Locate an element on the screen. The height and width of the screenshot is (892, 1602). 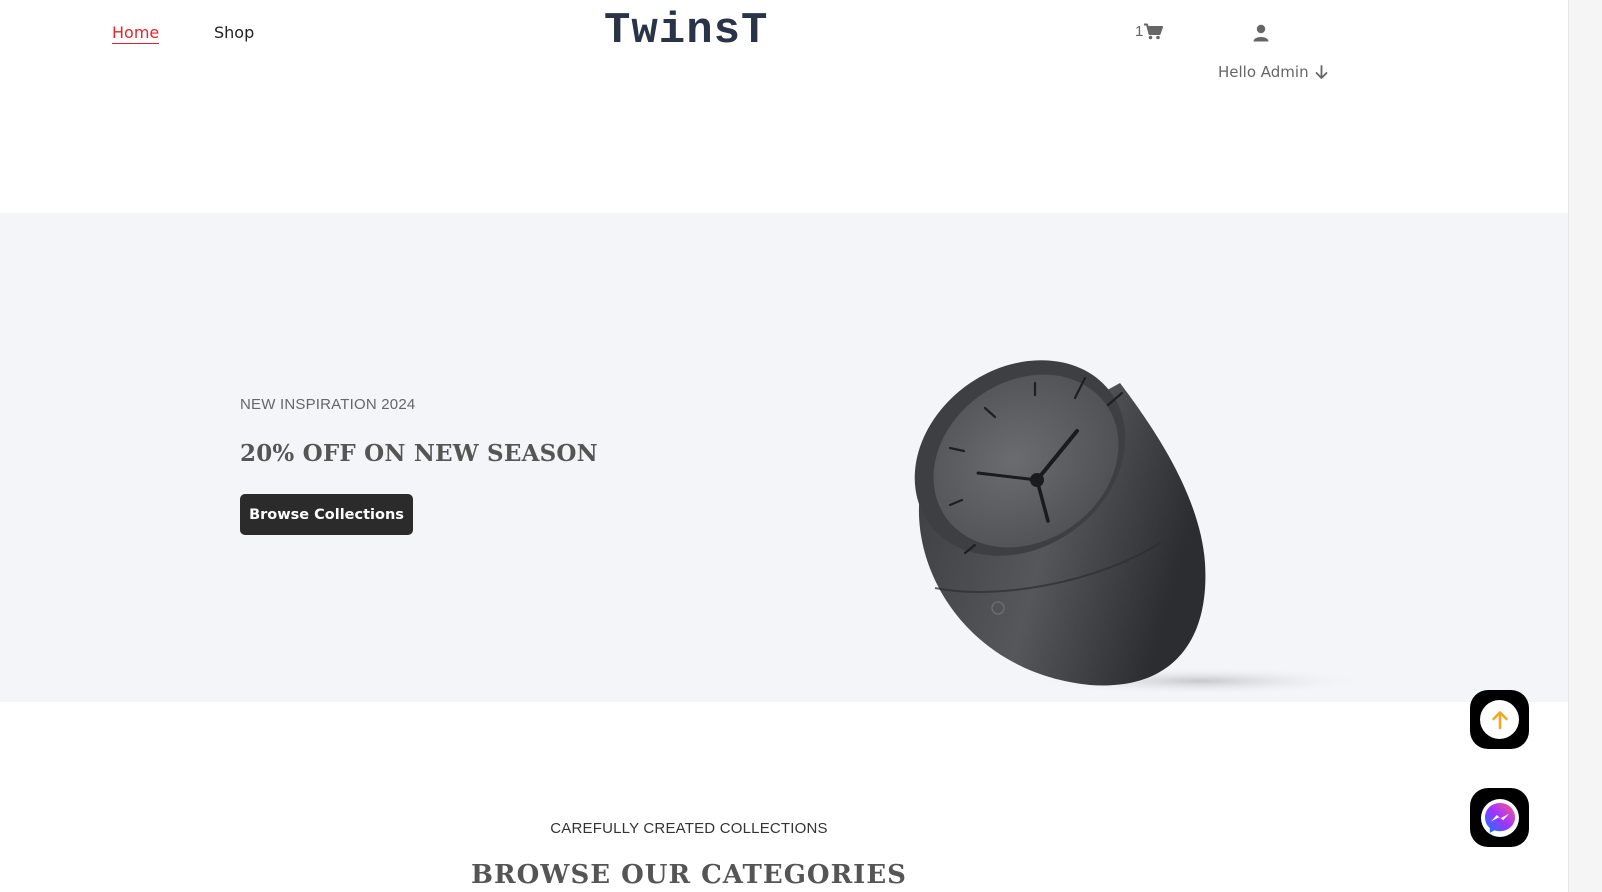
user-menu-toggle: Hello Admin is located at coordinates (1273, 72).